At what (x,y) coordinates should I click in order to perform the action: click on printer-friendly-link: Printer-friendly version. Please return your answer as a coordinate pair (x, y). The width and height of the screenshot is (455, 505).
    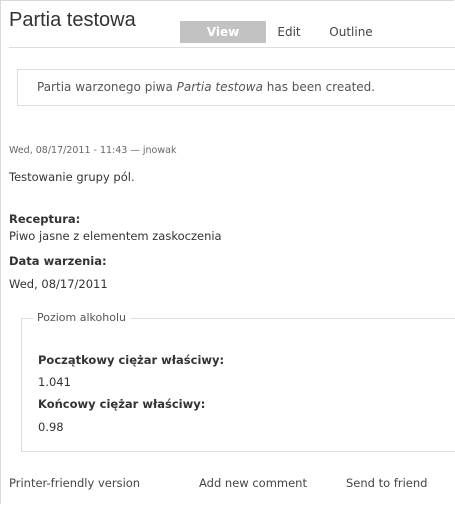
    Looking at the image, I should click on (74, 483).